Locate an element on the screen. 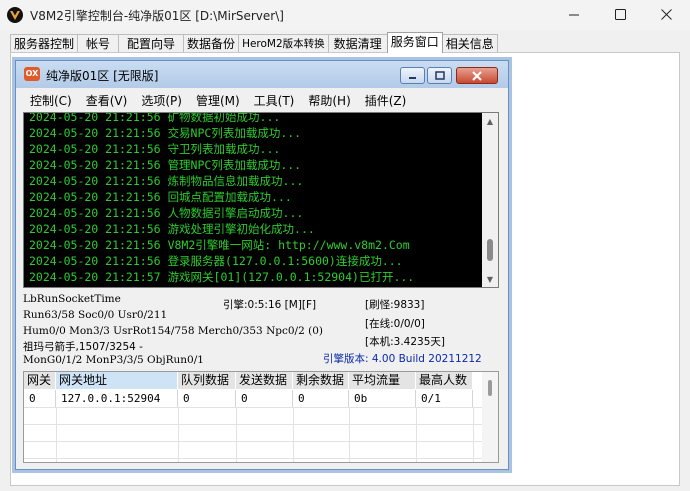 Image resolution: width=690 pixels, height=491 pixels. cell-gateway-address: 127.0.0.1:52904 is located at coordinates (117, 398).